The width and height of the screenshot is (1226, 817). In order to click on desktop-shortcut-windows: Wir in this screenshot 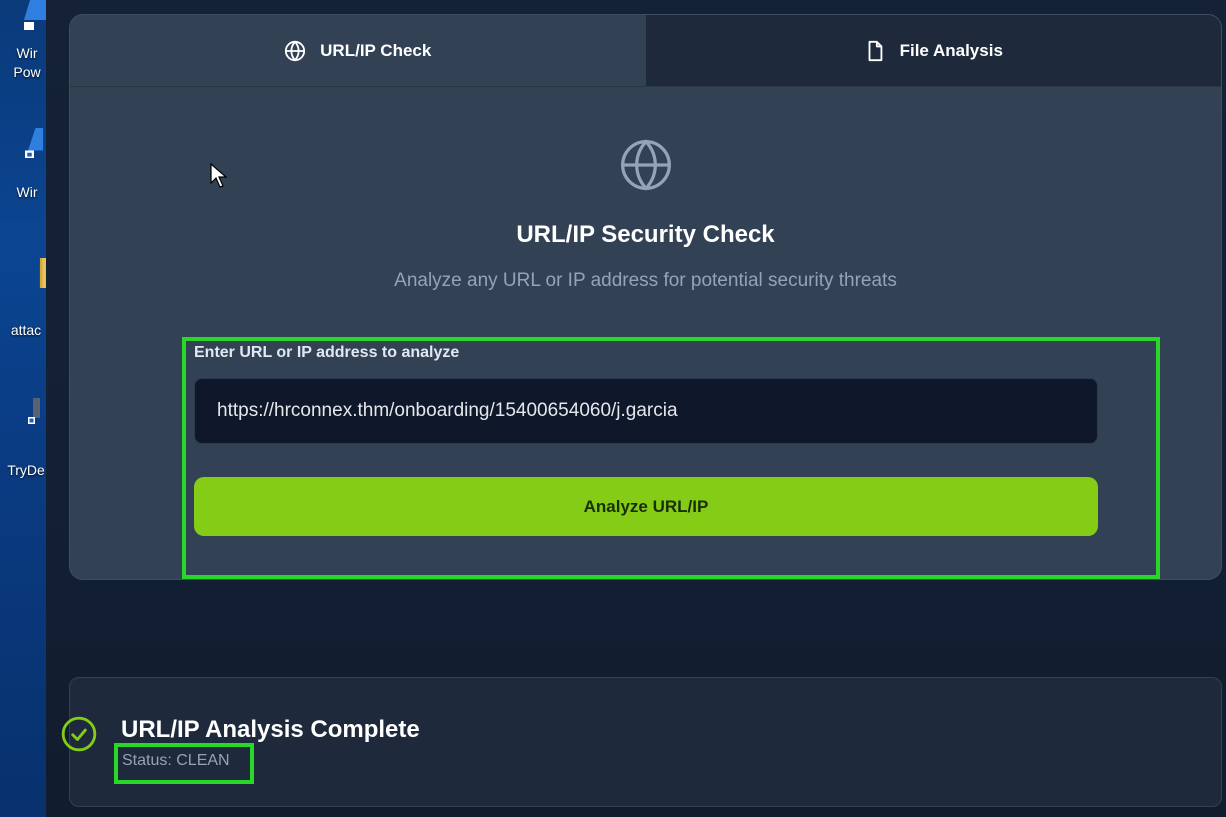, I will do `click(23, 168)`.